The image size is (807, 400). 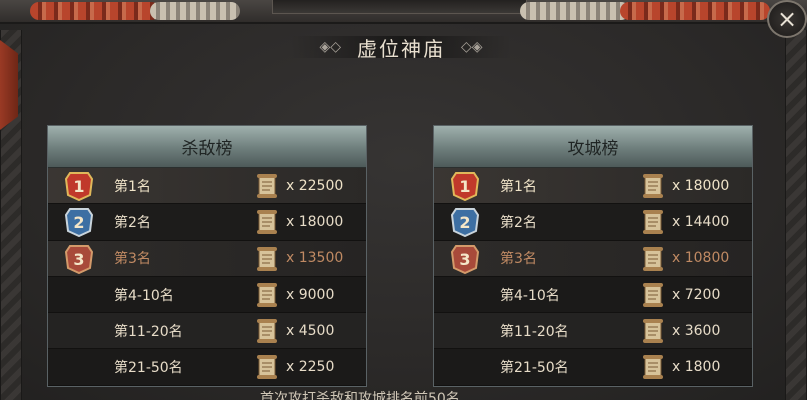 What do you see at coordinates (310, 294) in the screenshot?
I see `reward-amount: x 9000` at bounding box center [310, 294].